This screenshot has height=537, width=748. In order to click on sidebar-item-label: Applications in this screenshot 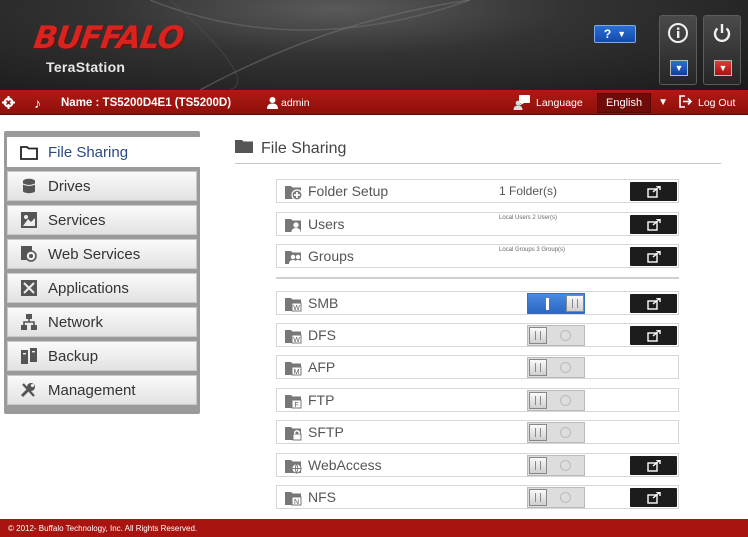, I will do `click(88, 288)`.